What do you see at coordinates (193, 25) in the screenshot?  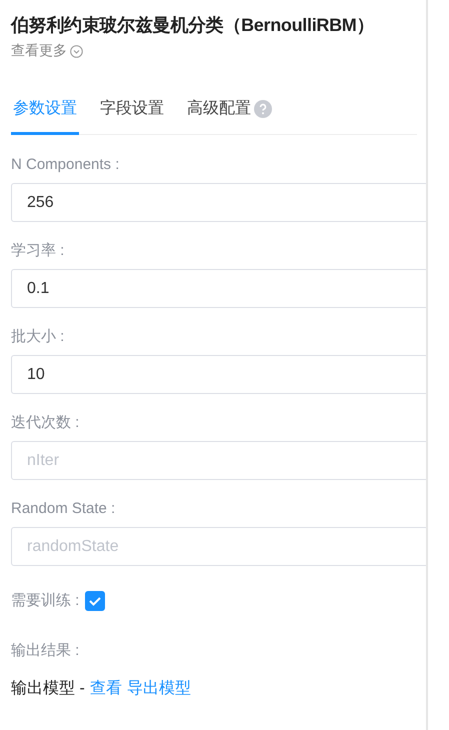 I see `panel-title: 伯努利约束玻尔兹曼机分类（BernoulliRBM）` at bounding box center [193, 25].